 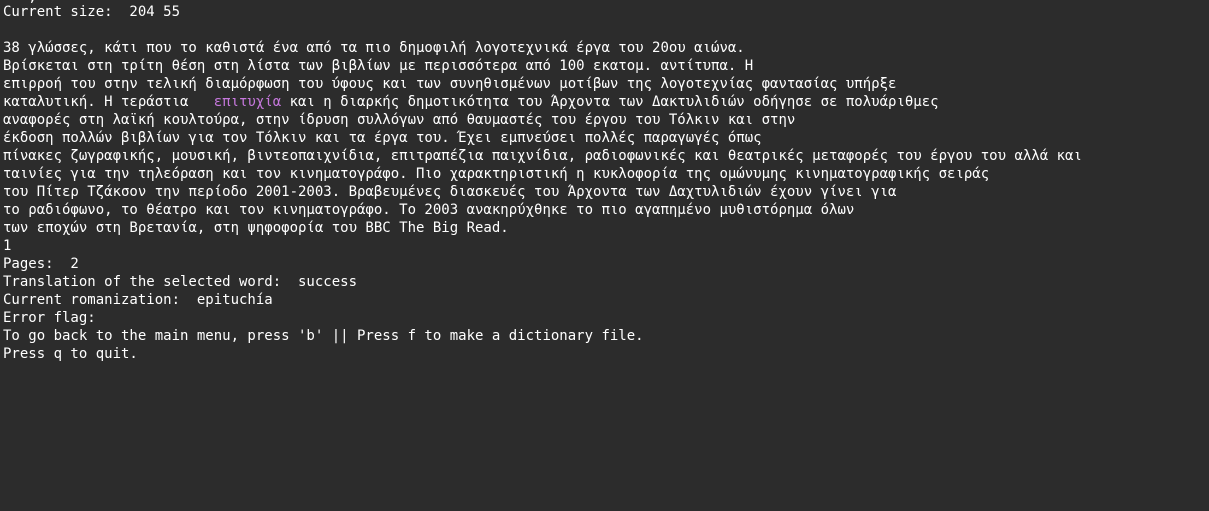 What do you see at coordinates (92, 12) in the screenshot?
I see `current-size-line: Current size: 204 55` at bounding box center [92, 12].